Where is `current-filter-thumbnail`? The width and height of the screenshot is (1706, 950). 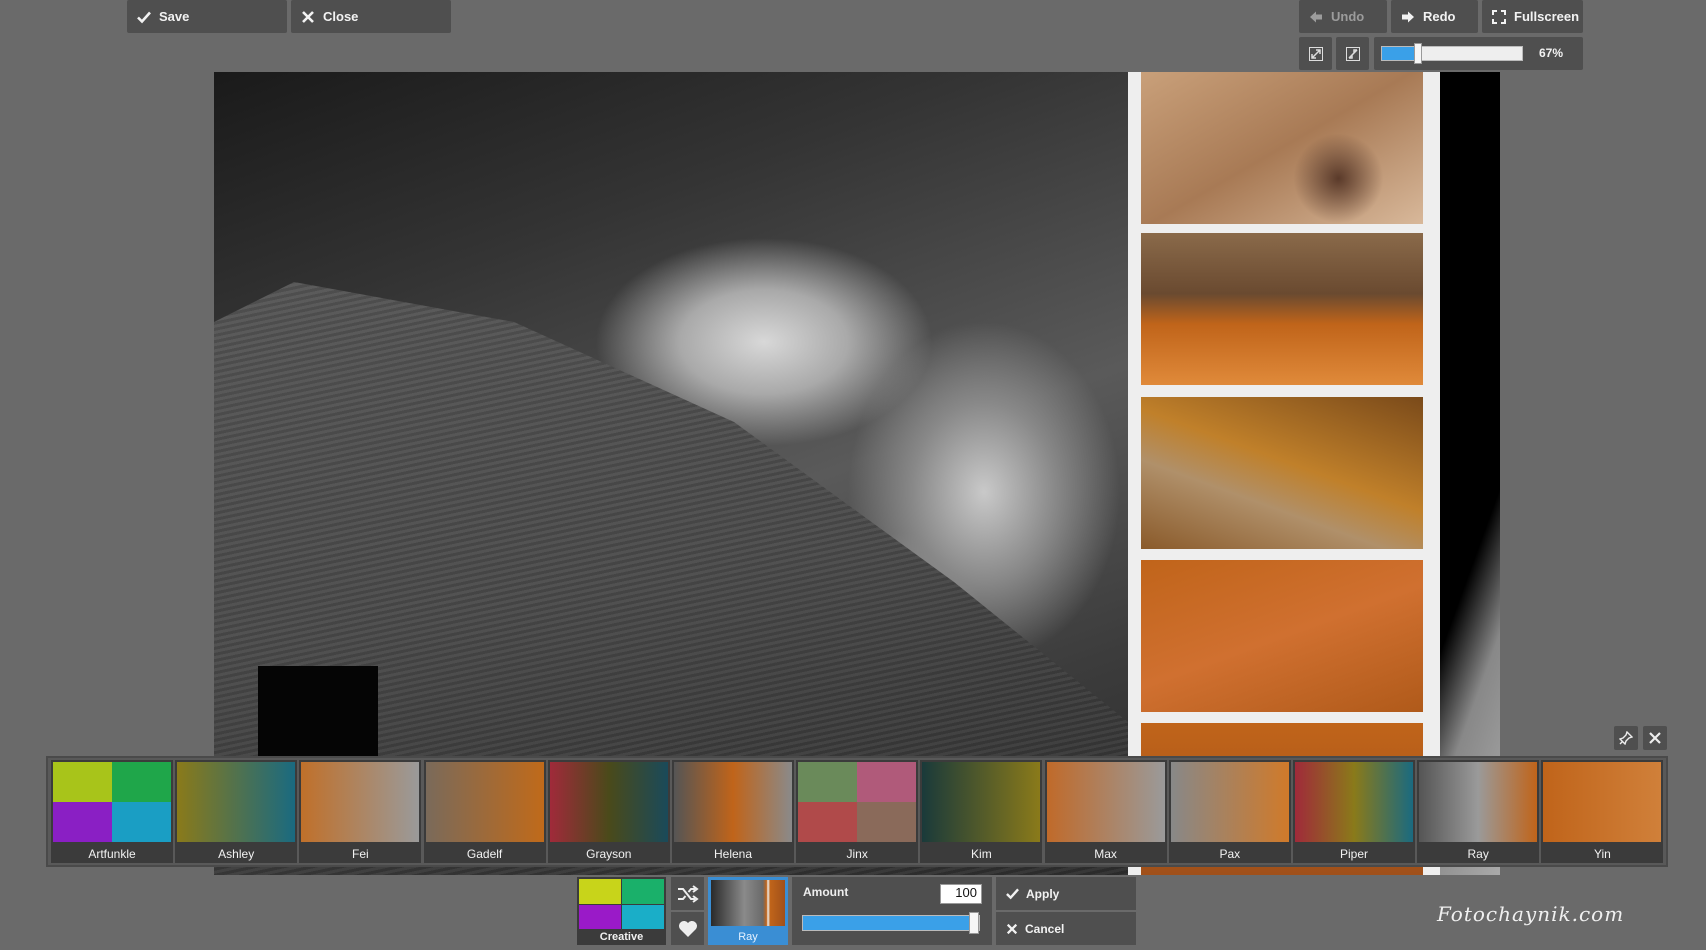 current-filter-thumbnail is located at coordinates (748, 903).